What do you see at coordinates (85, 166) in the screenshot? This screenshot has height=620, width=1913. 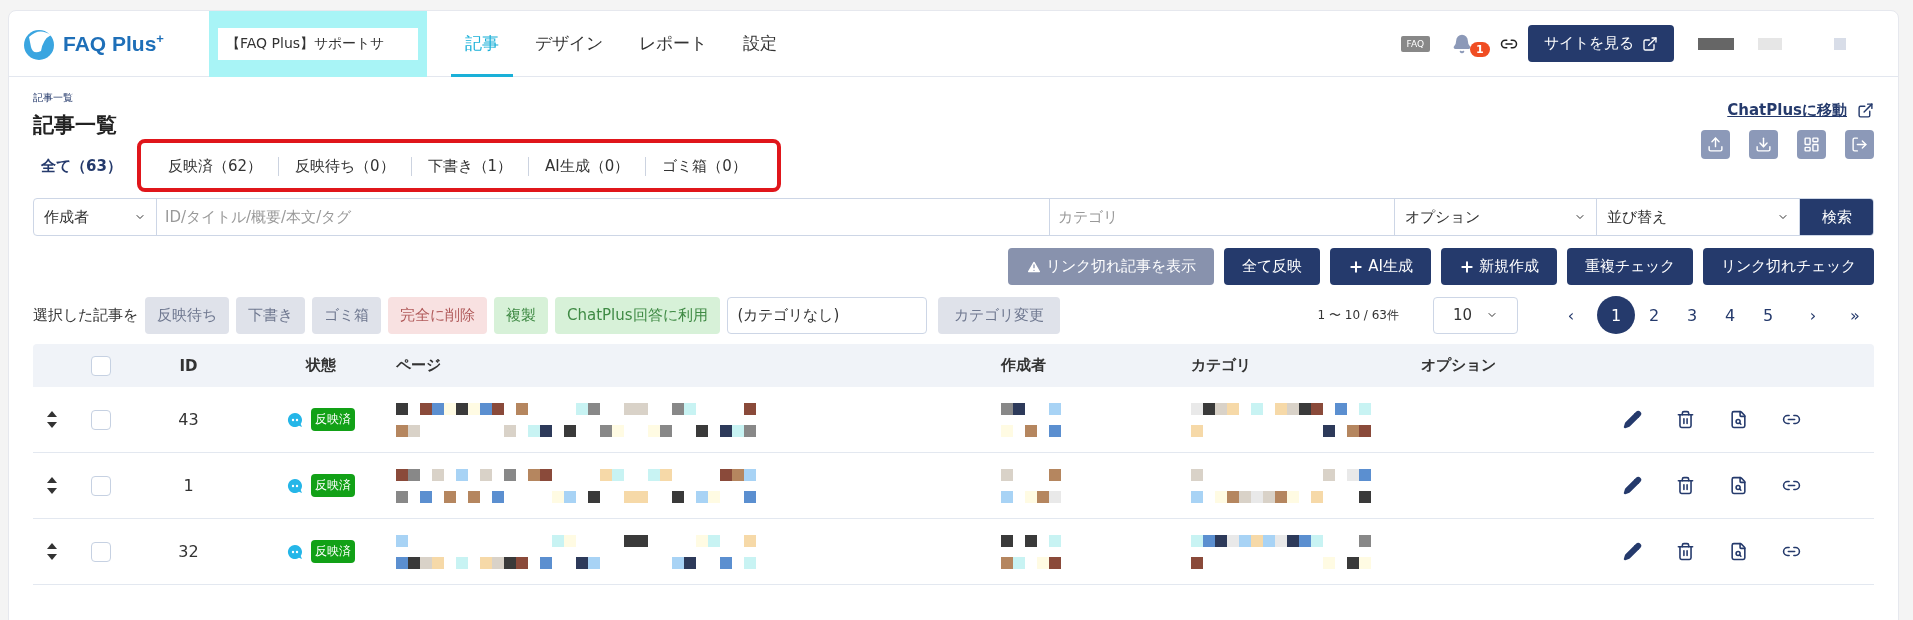 I see `filter-tab: 全て（63）` at bounding box center [85, 166].